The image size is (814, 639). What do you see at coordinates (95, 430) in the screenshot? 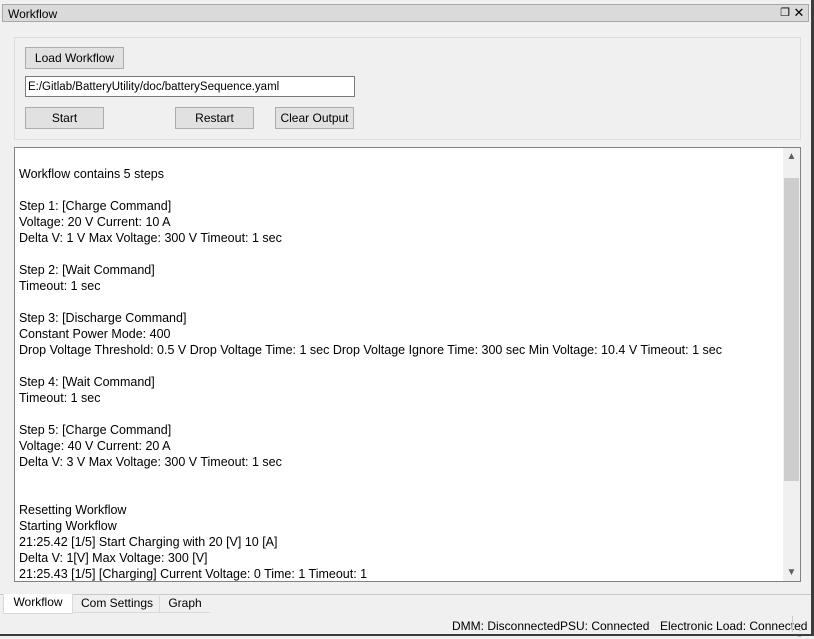
I see `output-line: Step 5: [Charge Command]` at bounding box center [95, 430].